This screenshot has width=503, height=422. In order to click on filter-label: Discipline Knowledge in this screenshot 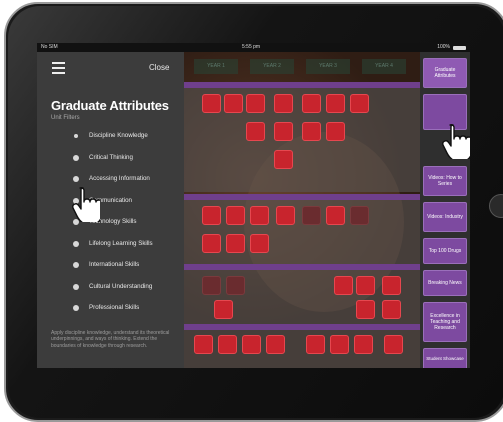, I will do `click(118, 135)`.